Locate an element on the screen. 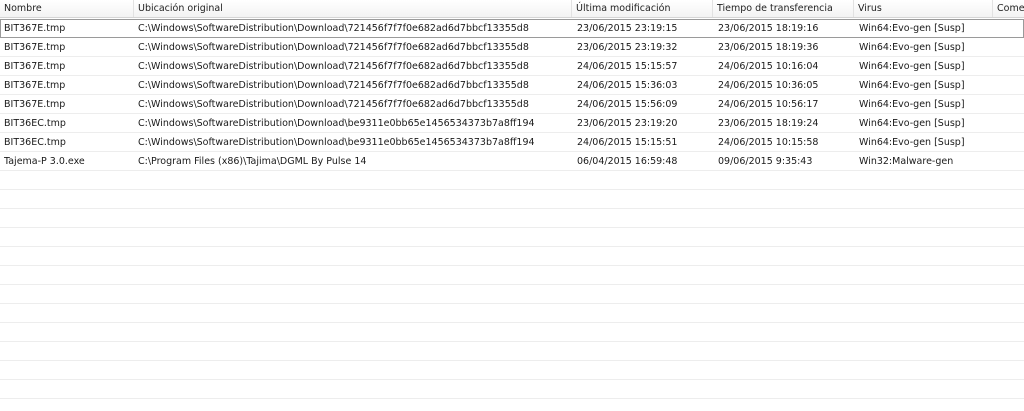 Image resolution: width=1024 pixels, height=411 pixels. cell-tiempo-transferencia: 23/06/2015 18:19:16 is located at coordinates (768, 28).